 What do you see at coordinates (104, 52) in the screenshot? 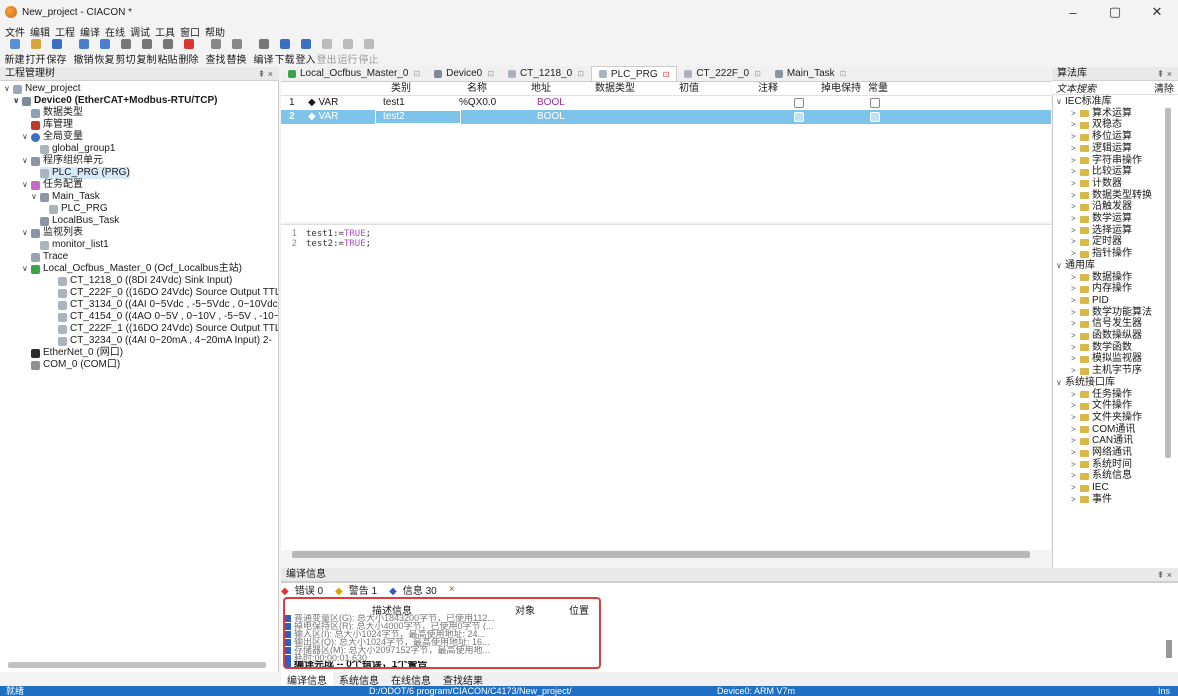
I see `redo-button: 恢复` at bounding box center [104, 52].